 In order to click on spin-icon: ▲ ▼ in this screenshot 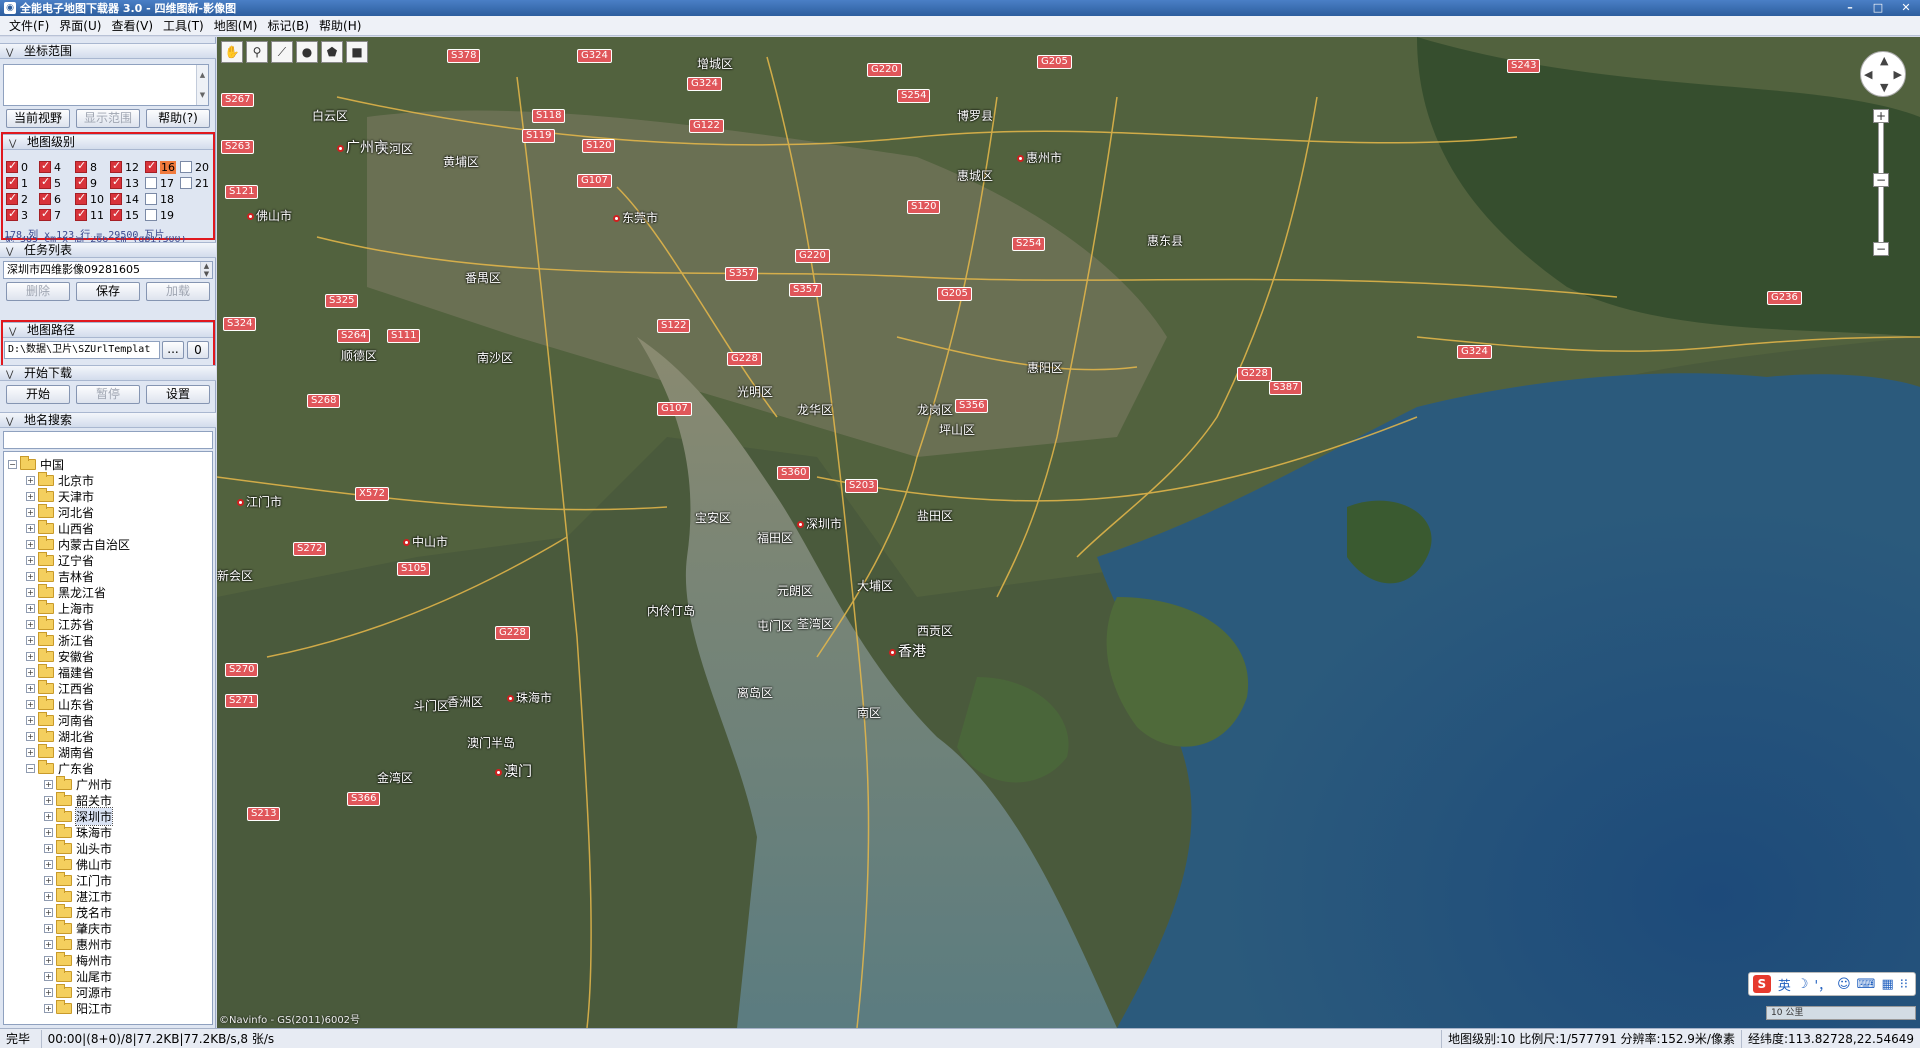, I will do `click(206, 270)`.